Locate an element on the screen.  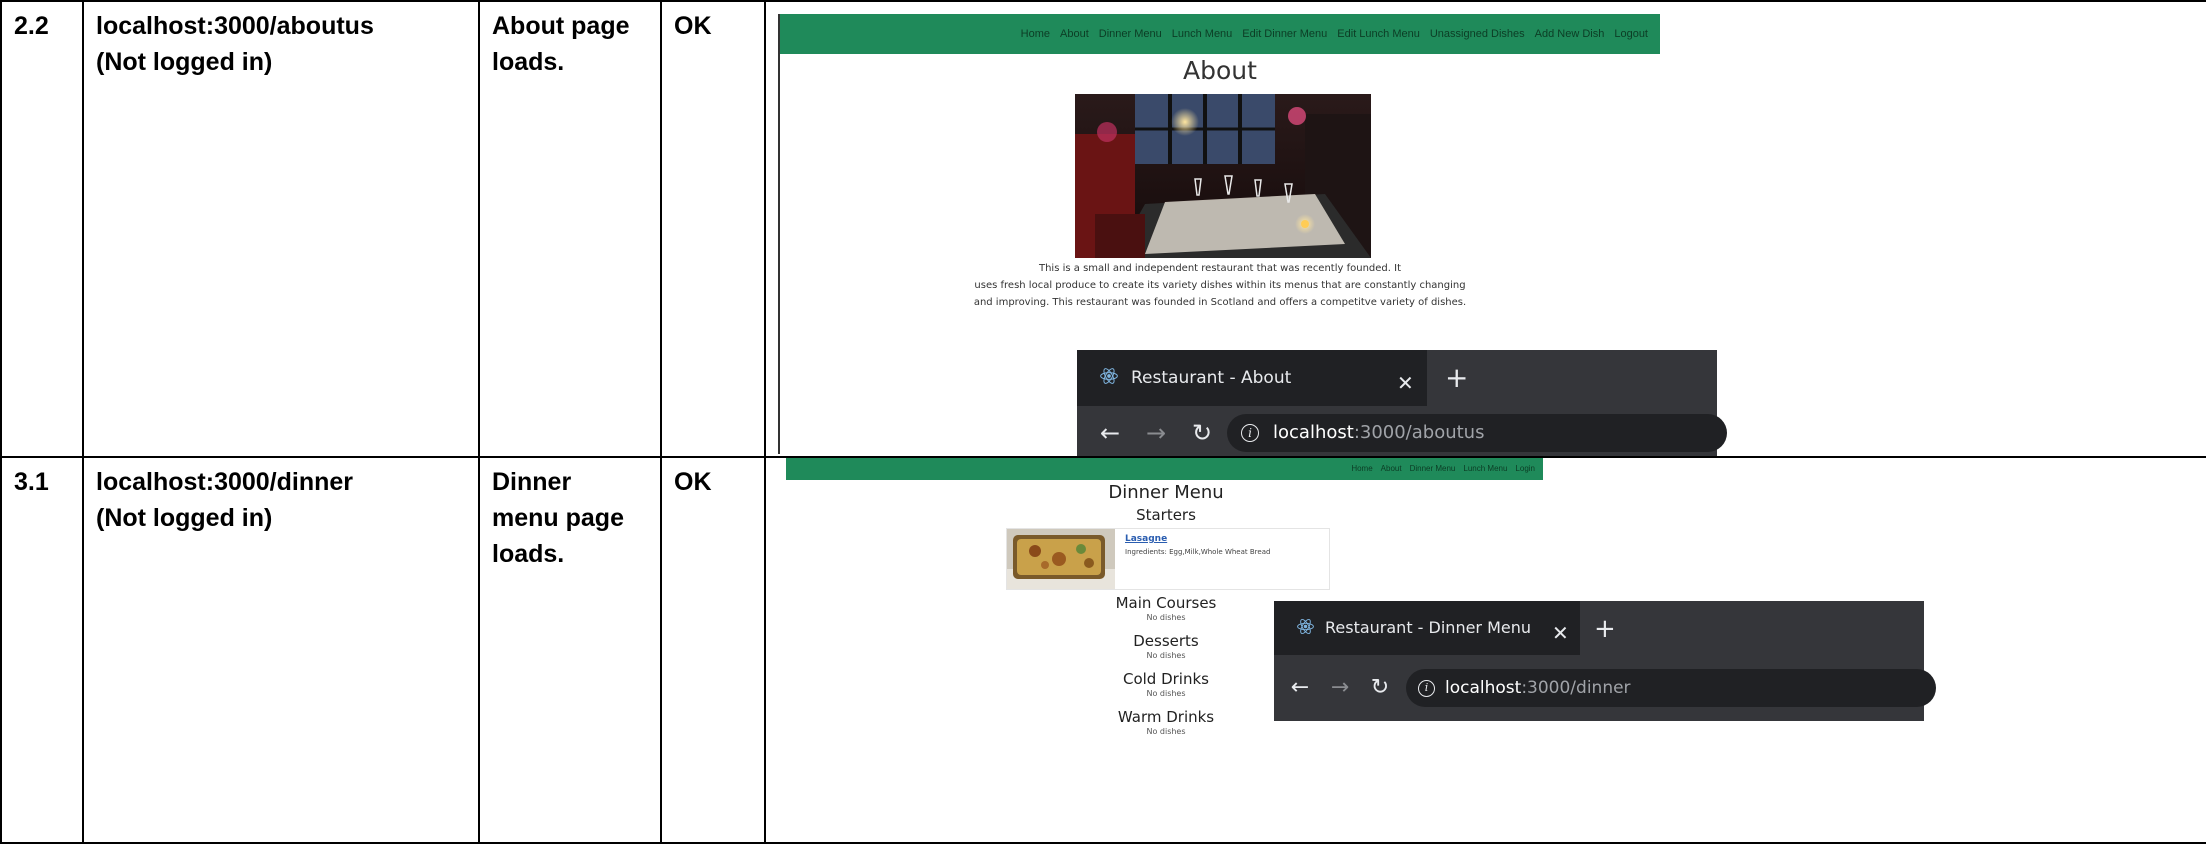
address-bar: i localhost:3000/dinner is located at coordinates (1671, 688).